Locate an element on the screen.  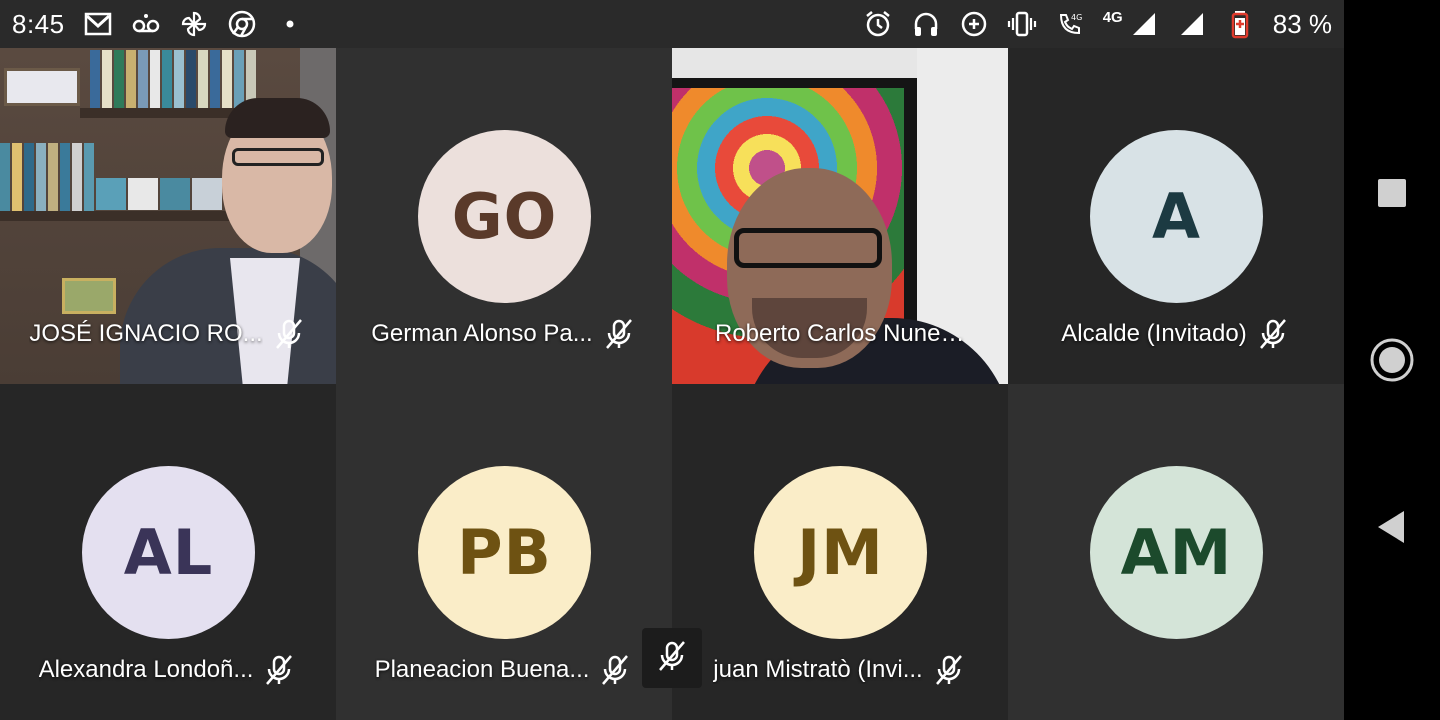
navigation-bar is located at coordinates (1392, 360).